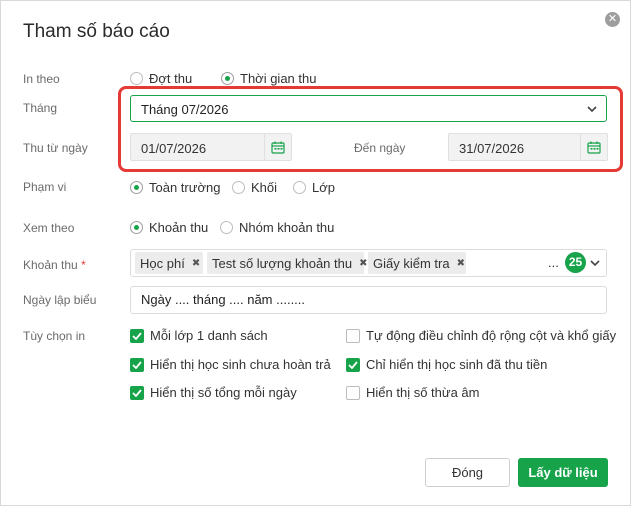 This screenshot has height=506, width=631. What do you see at coordinates (40, 108) in the screenshot?
I see `thang-label: Tháng` at bounding box center [40, 108].